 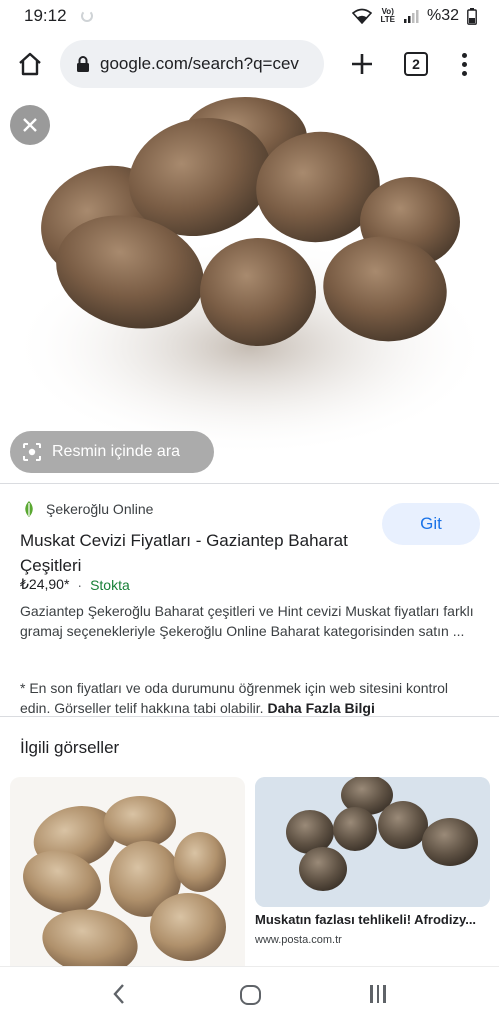 What do you see at coordinates (298, 940) in the screenshot?
I see `related-image-domain: www.posta.com.tr` at bounding box center [298, 940].